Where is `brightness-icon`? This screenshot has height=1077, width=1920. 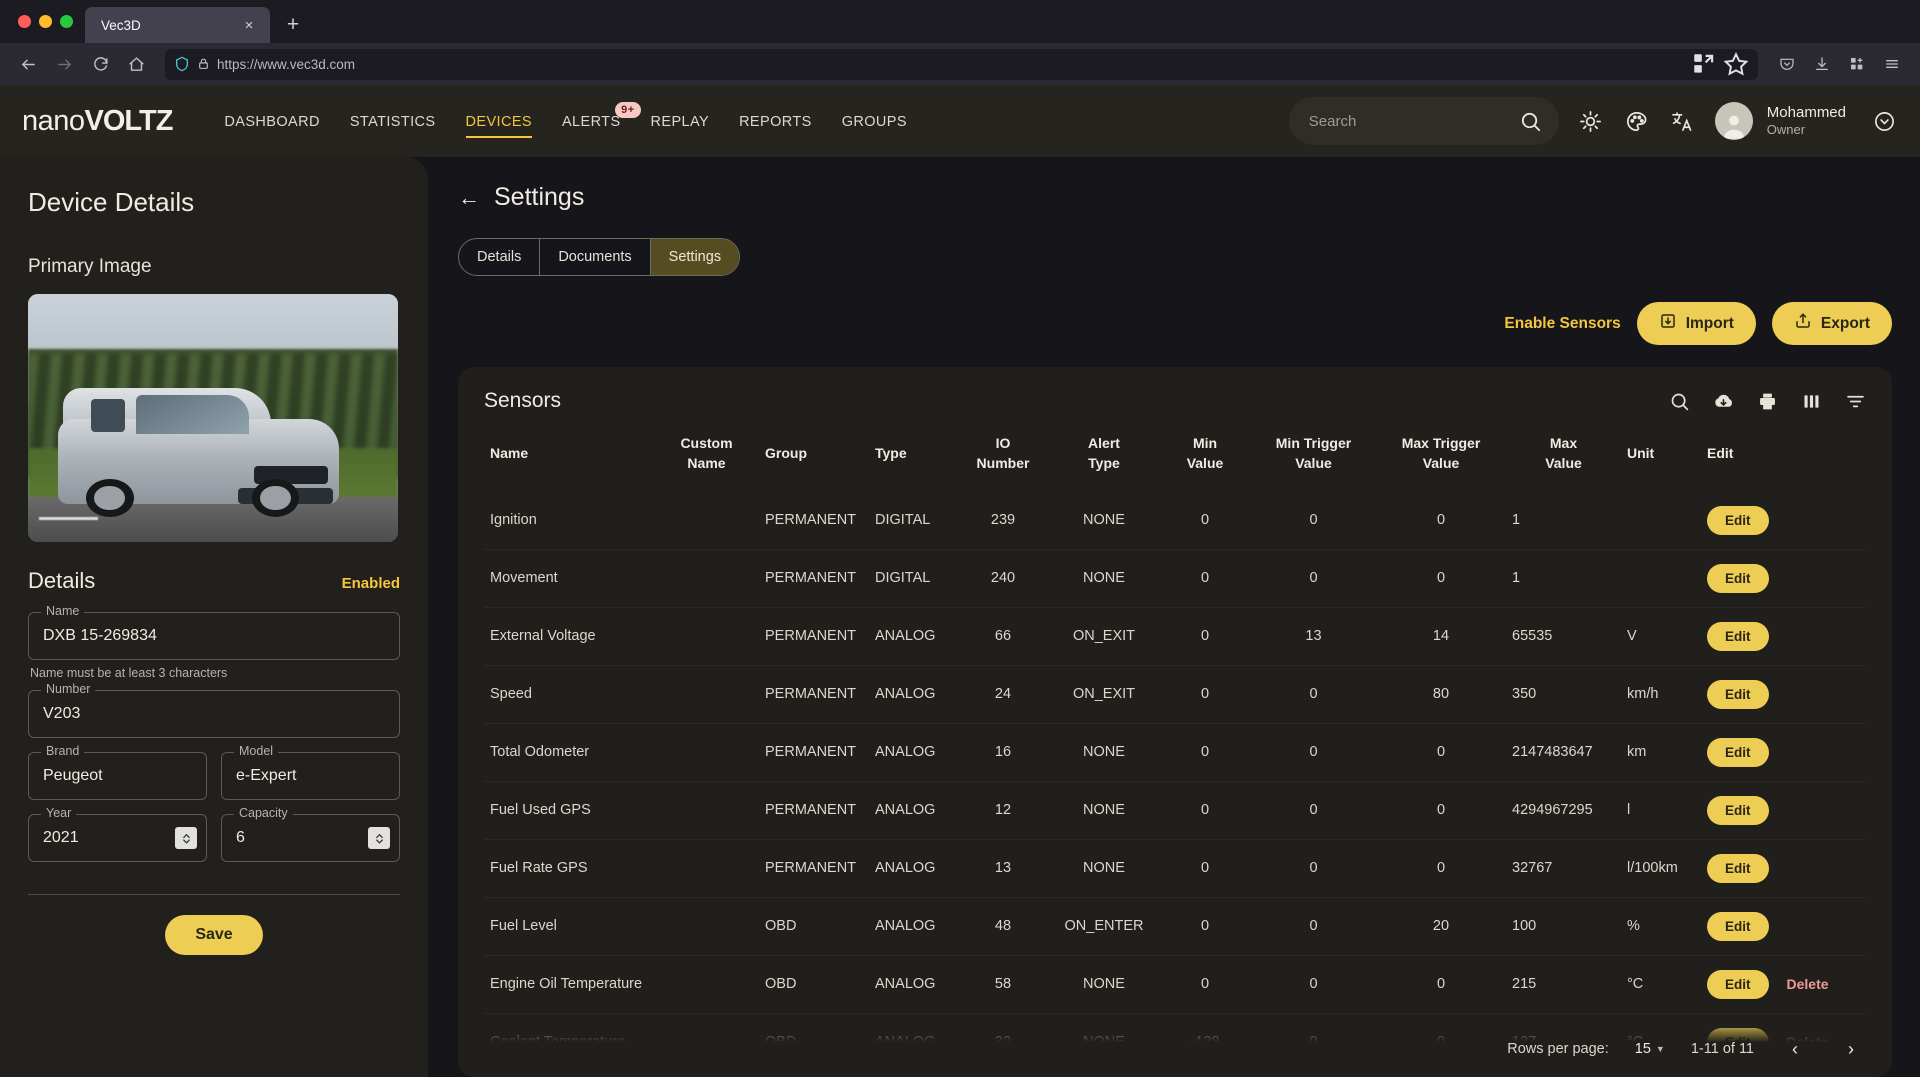 brightness-icon is located at coordinates (1591, 121).